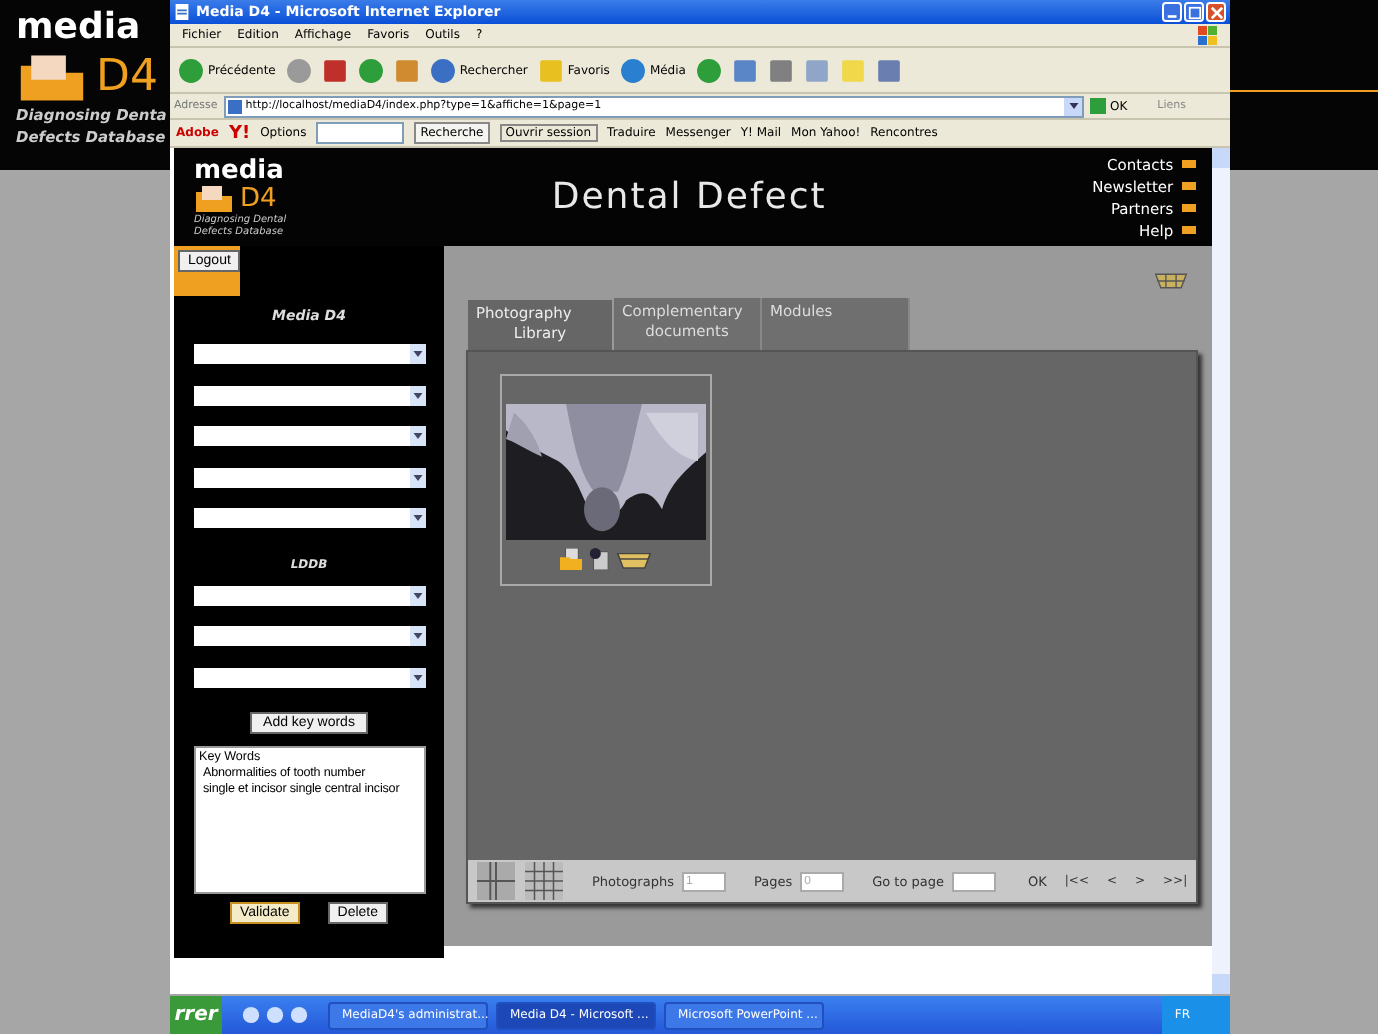  I want to click on page-field, so click(974, 881).